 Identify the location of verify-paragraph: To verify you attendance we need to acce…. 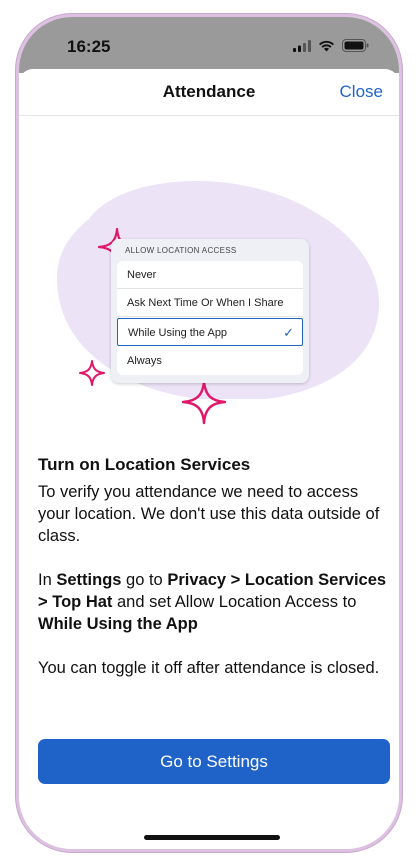
(214, 514).